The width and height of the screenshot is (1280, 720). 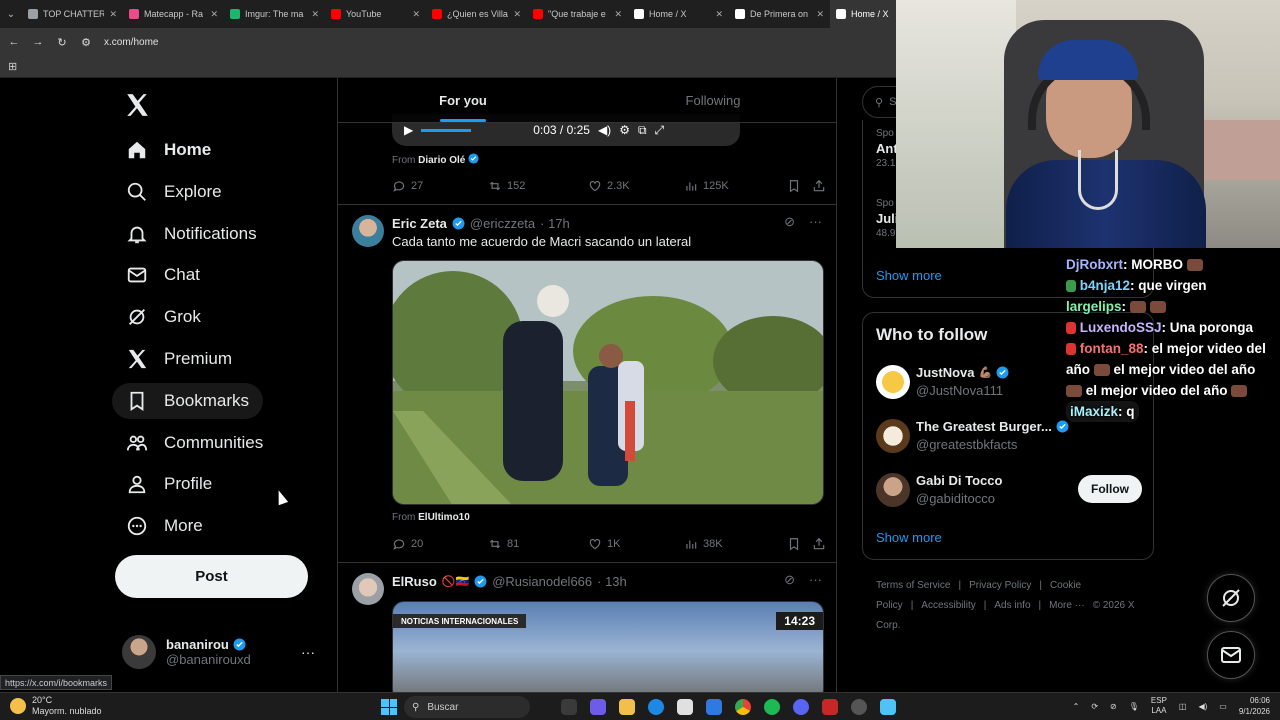 I want to click on mail-app-icon, so click(x=714, y=707).